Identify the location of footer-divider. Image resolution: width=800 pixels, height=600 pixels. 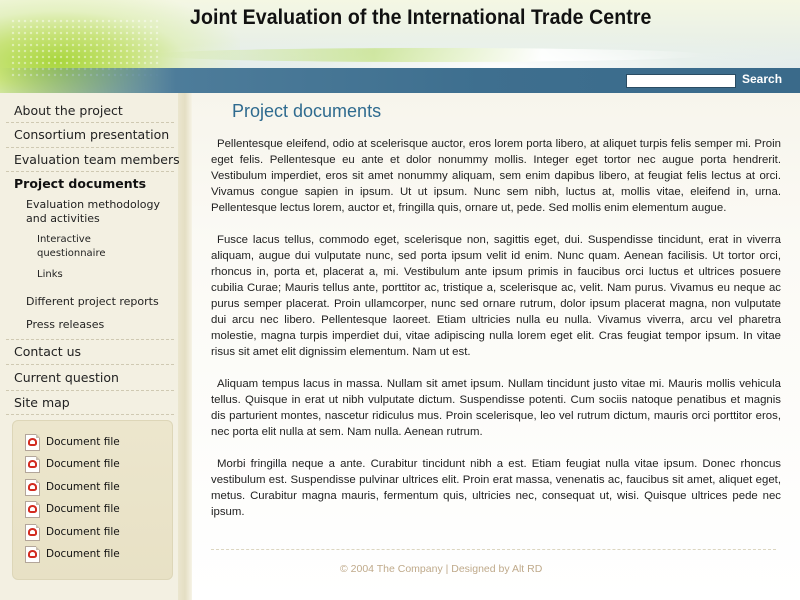
(493, 549).